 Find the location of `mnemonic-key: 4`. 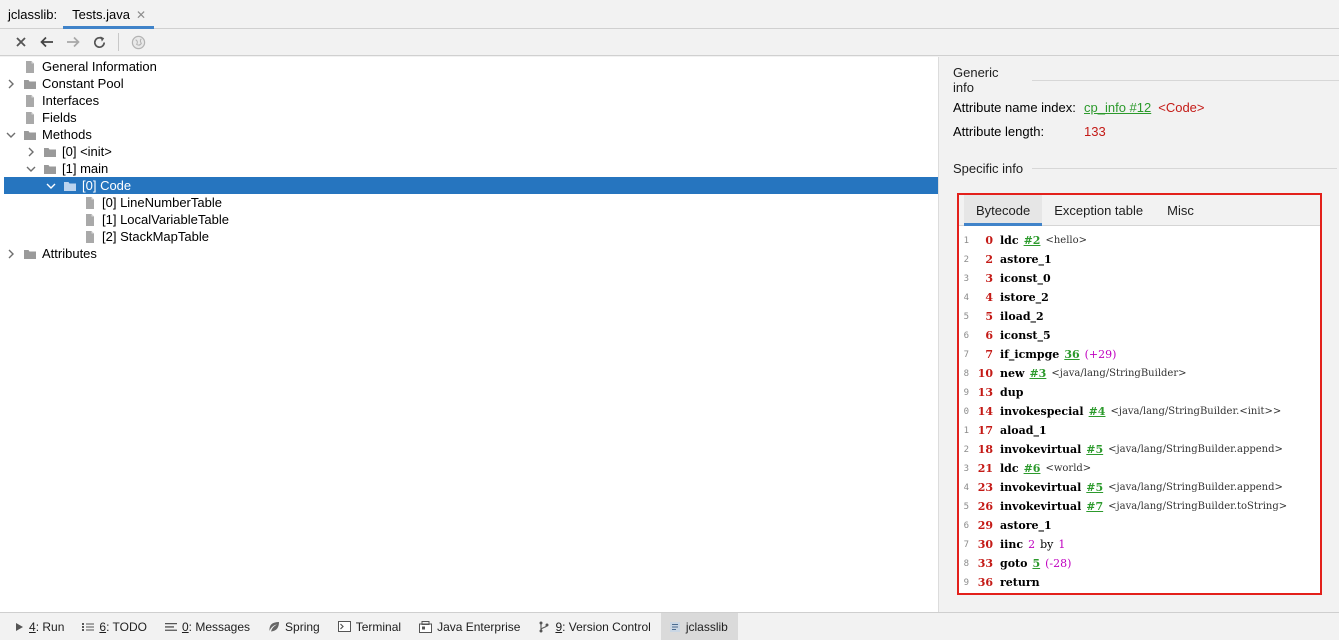

mnemonic-key: 4 is located at coordinates (32, 626).